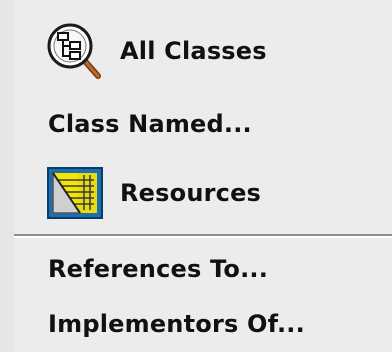 The height and width of the screenshot is (352, 392). Describe the element at coordinates (75, 51) in the screenshot. I see `class-hierarchy-magnifier-icon` at that location.